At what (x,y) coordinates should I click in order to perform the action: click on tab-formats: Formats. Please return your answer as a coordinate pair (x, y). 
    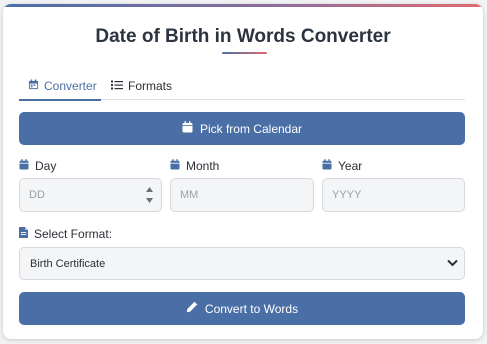
    Looking at the image, I should click on (141, 86).